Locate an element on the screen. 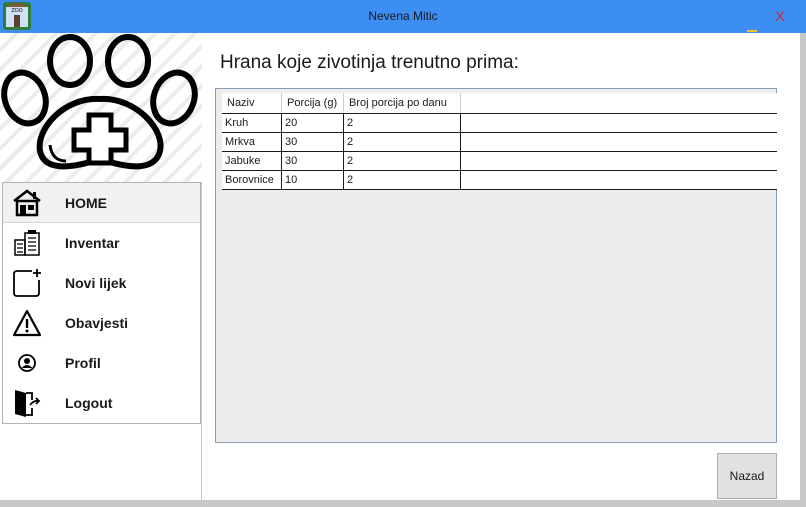  page-title: Hrana koje zivotinja trenutno prima: is located at coordinates (369, 62).